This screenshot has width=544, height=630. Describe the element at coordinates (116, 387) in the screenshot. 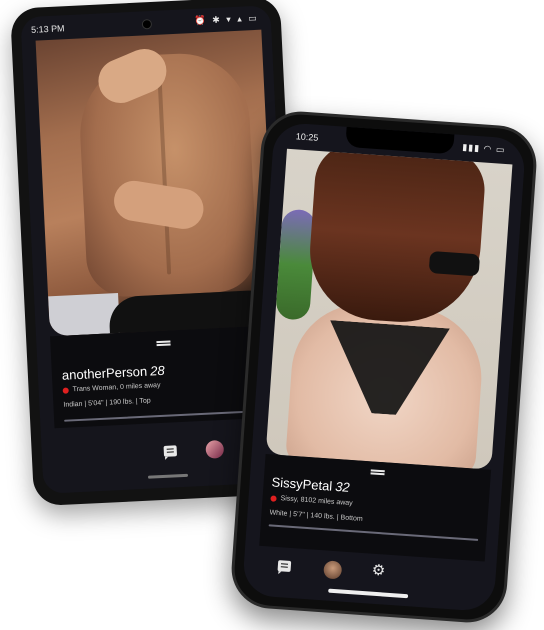

I see `profile-identity-text: Trans Woman, 0 miles away` at that location.